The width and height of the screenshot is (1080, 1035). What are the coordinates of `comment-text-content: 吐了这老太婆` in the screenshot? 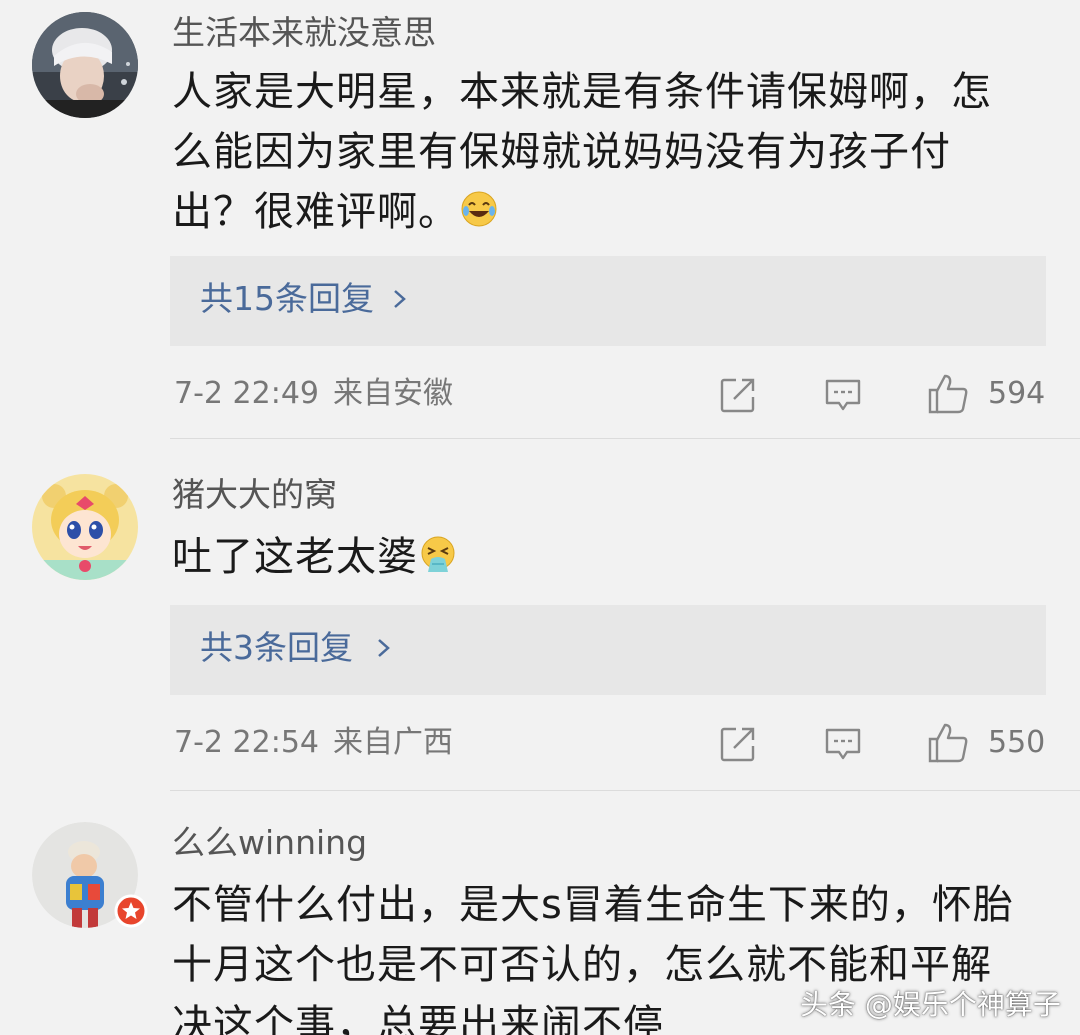 It's located at (295, 557).